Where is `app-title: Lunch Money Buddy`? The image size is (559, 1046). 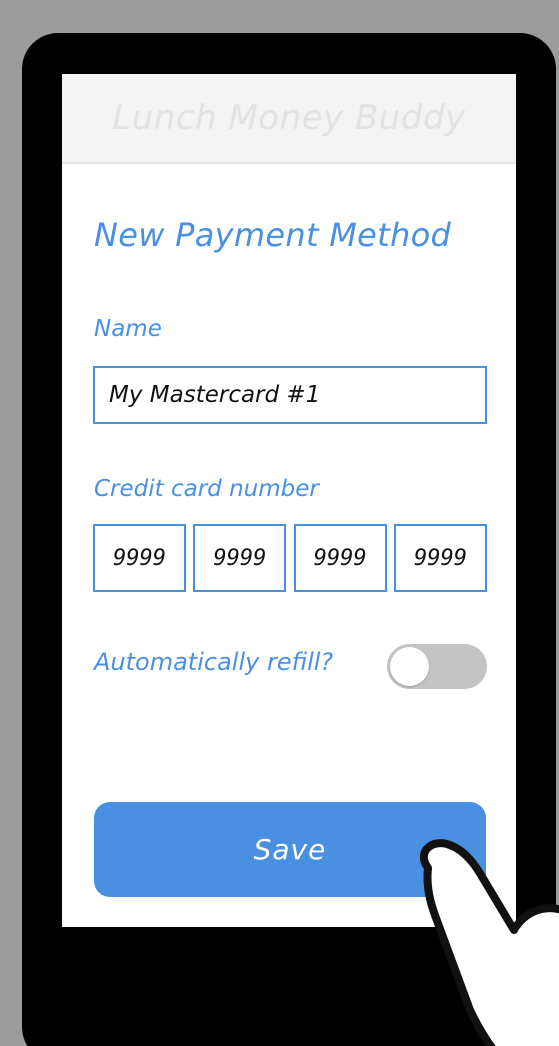
app-title: Lunch Money Buddy is located at coordinates (289, 118).